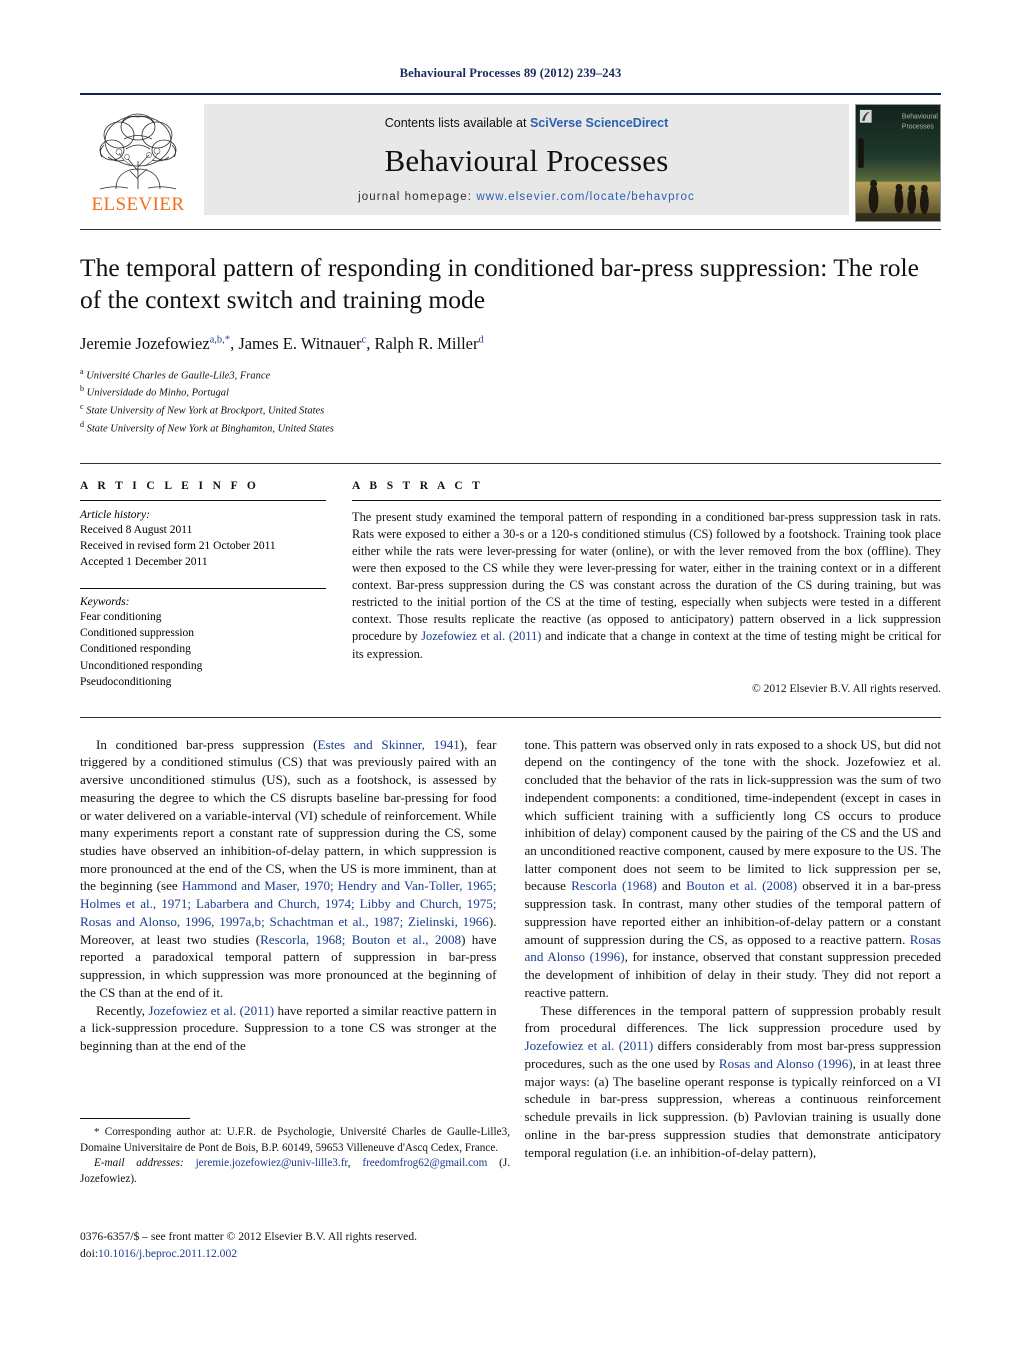 The height and width of the screenshot is (1351, 1021). Describe the element at coordinates (136, 529) in the screenshot. I see `article-history-item: Received 8 August 2011` at that location.